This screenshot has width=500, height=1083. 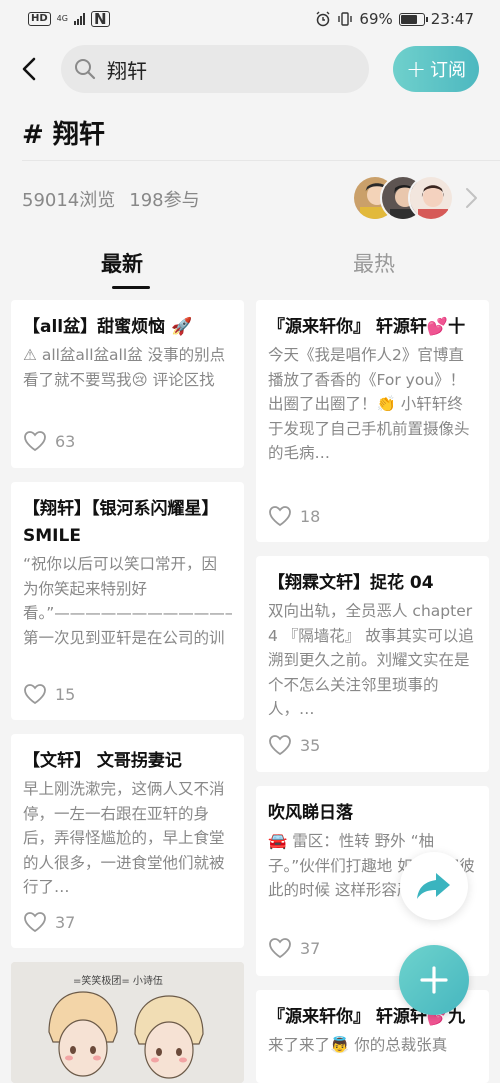 I want to click on post-title: 【all盆】甜蜜烦恼 🚀, so click(x=108, y=327).